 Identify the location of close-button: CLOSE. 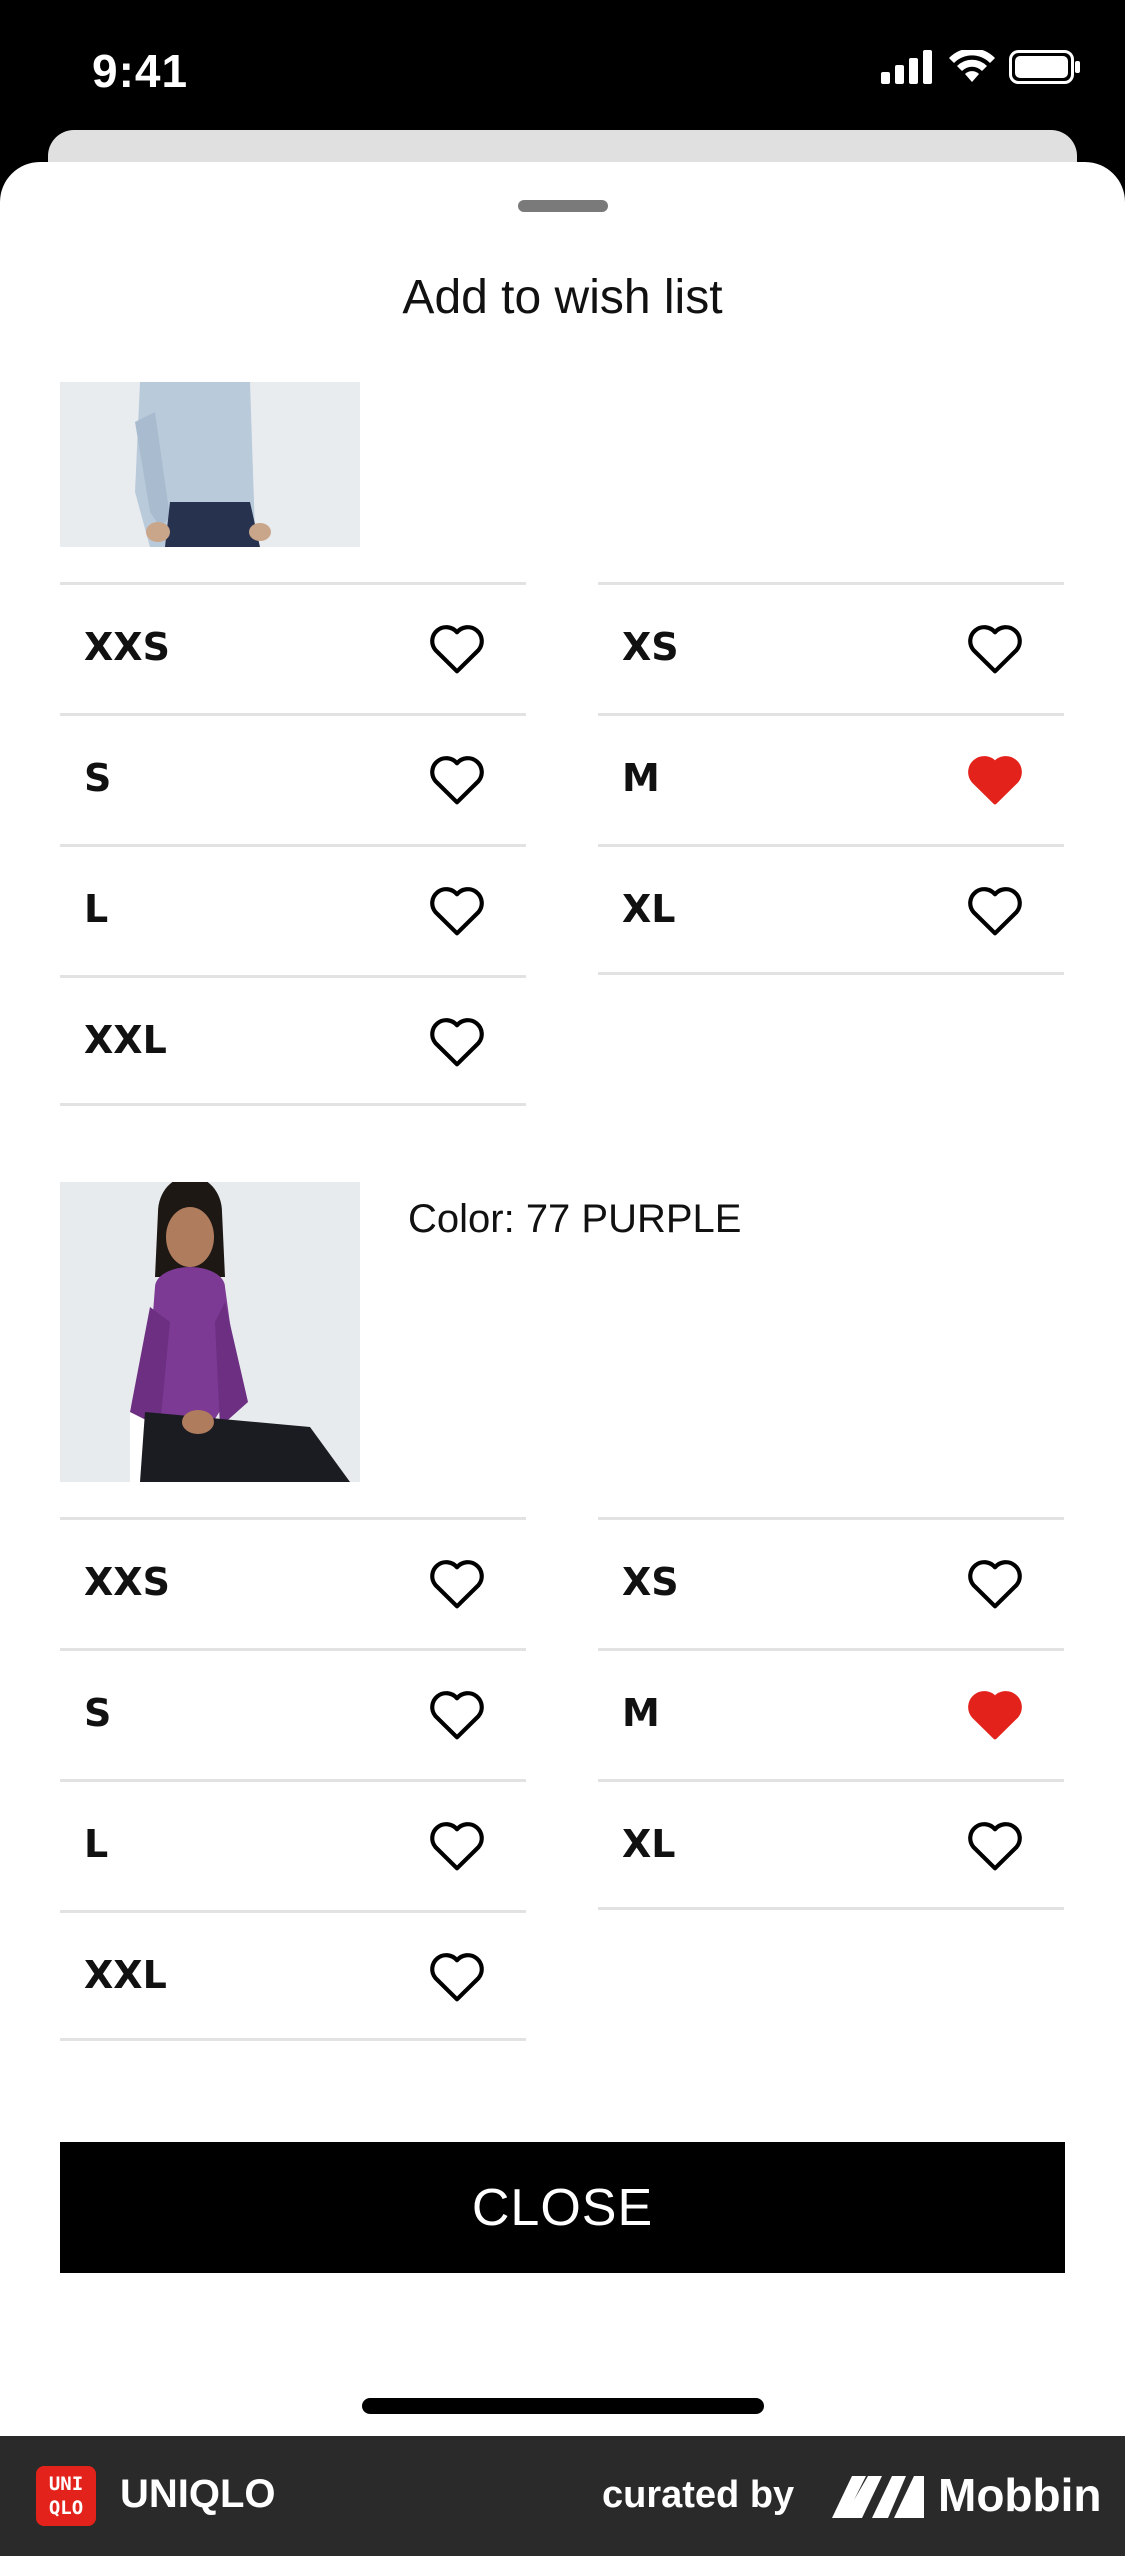
(562, 2207).